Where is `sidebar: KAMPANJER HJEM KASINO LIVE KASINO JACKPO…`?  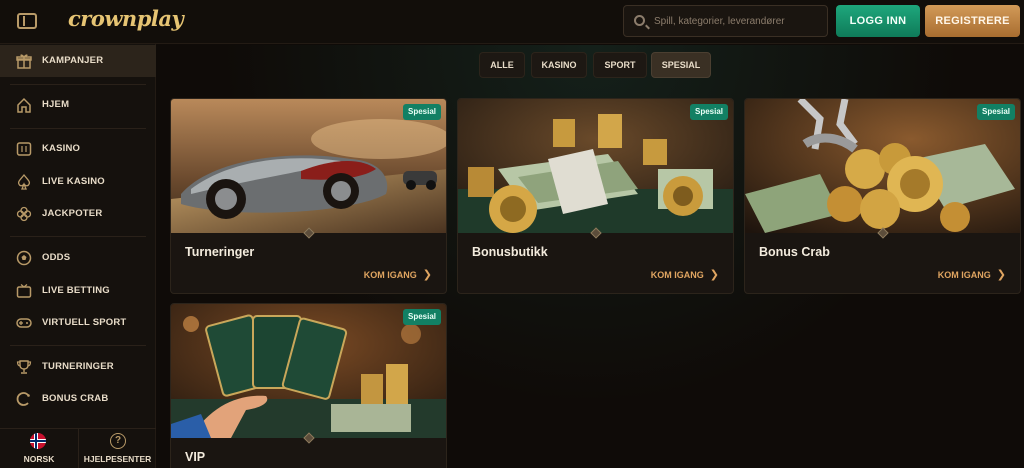
sidebar: KAMPANJER HJEM KASINO LIVE KASINO JACKPO… is located at coordinates (78, 256).